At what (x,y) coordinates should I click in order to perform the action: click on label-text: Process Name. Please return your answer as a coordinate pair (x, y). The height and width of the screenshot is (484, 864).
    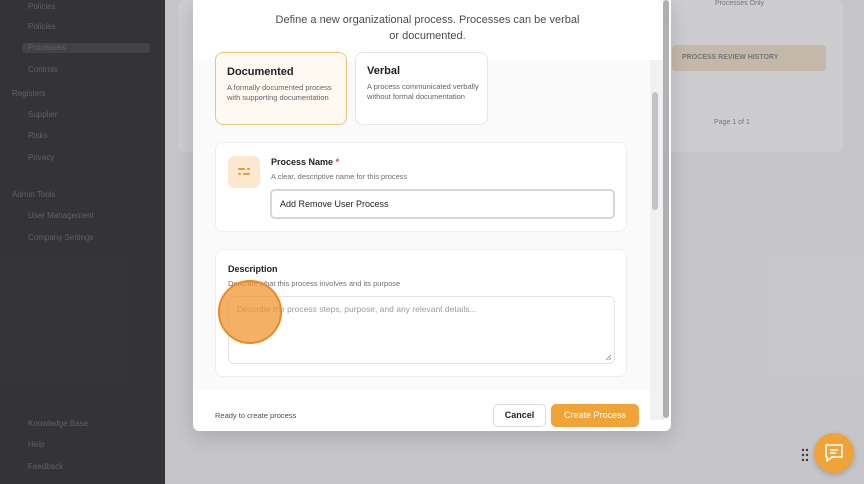
    Looking at the image, I should click on (302, 162).